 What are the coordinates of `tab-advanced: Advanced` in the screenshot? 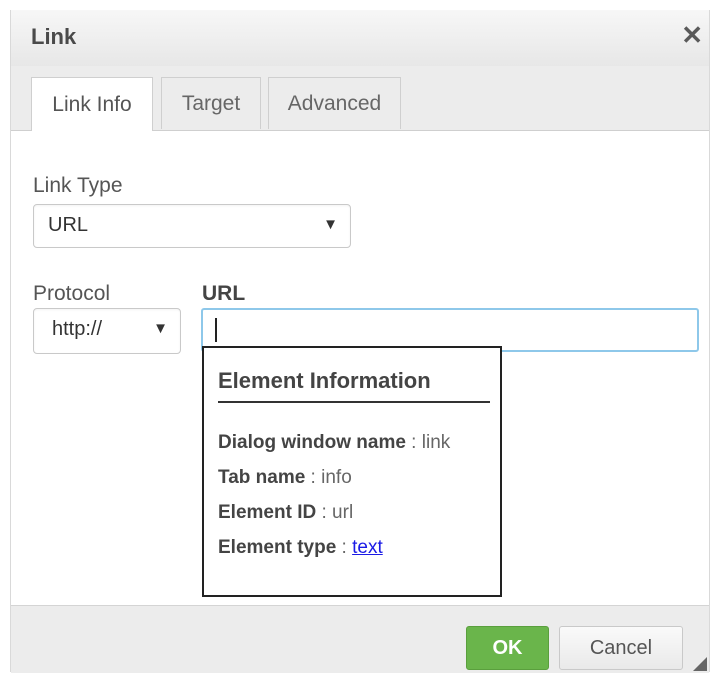 It's located at (334, 103).